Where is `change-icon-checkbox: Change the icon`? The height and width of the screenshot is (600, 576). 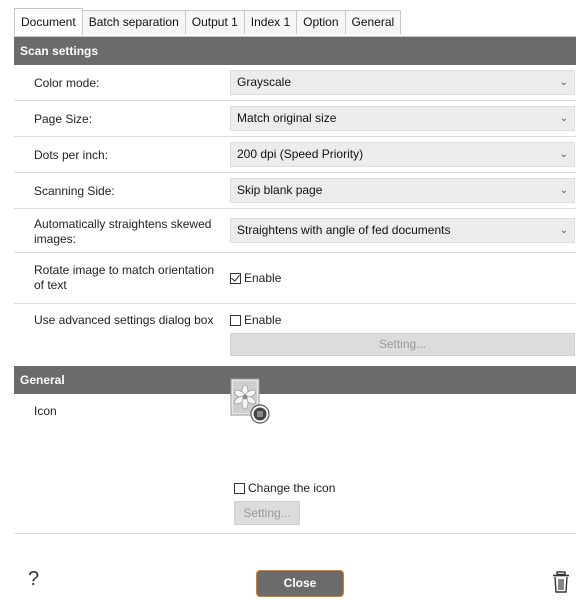
change-icon-checkbox: Change the icon is located at coordinates (284, 488).